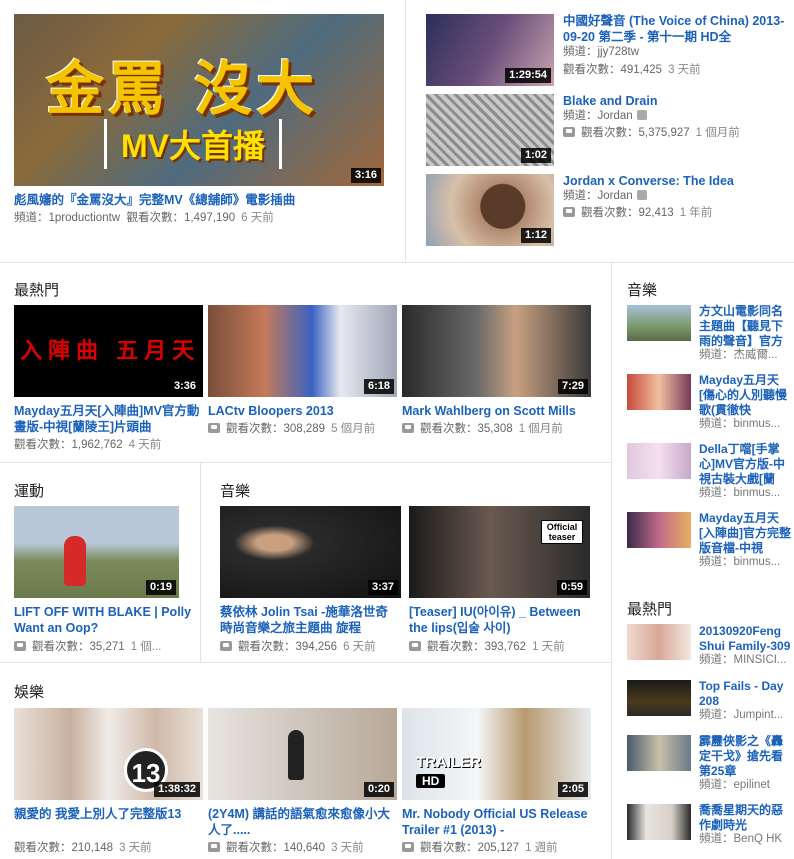 This screenshot has width=794, height=859. I want to click on sidebar-heading-music: 音樂, so click(642, 289).